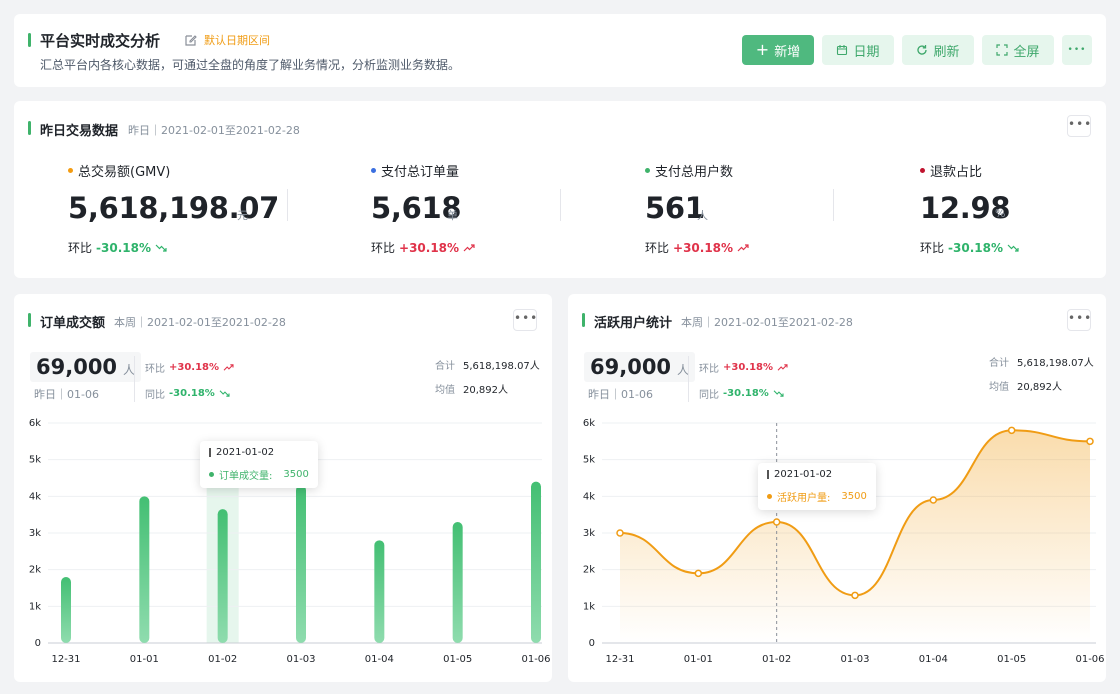  Describe the element at coordinates (1002, 50) in the screenshot. I see `fullscreen-icon` at that location.